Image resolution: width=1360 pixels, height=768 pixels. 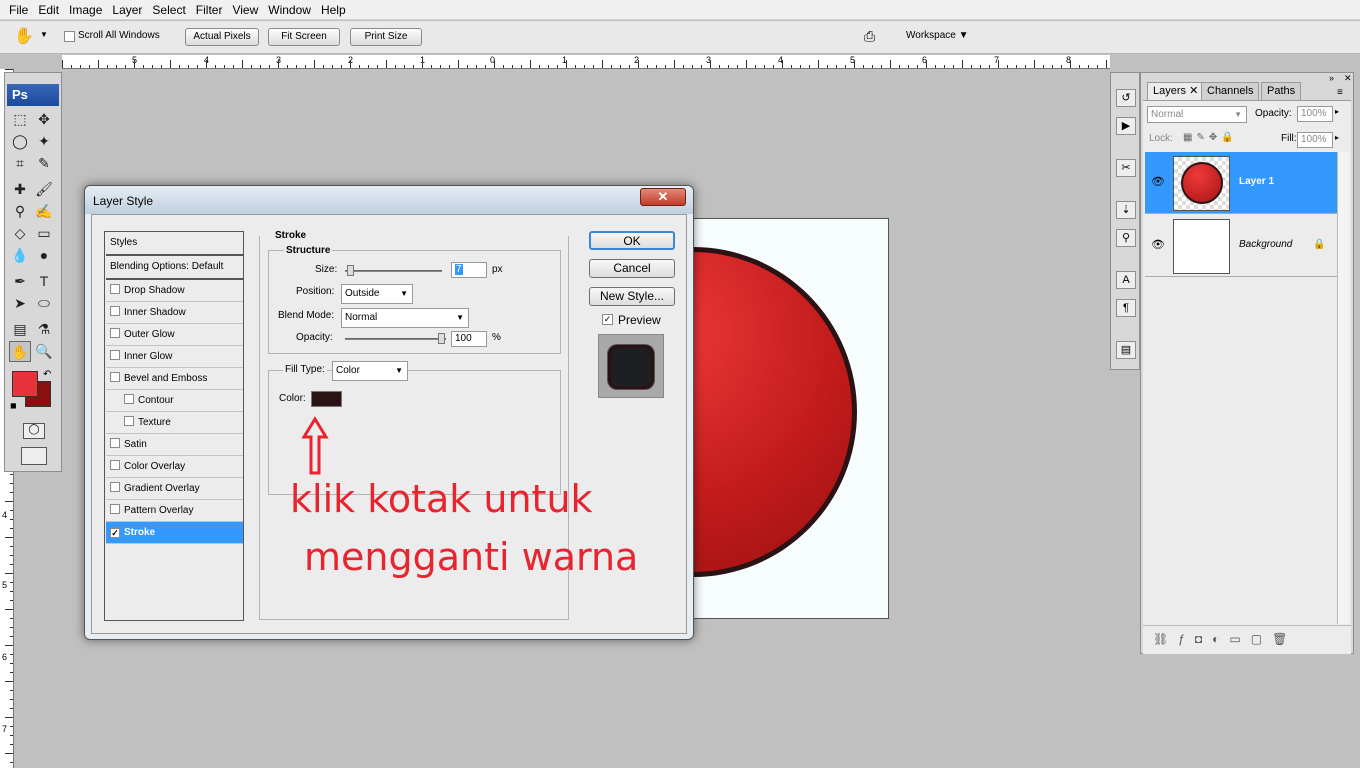 I want to click on layer-name: Background, so click(x=1265, y=244).